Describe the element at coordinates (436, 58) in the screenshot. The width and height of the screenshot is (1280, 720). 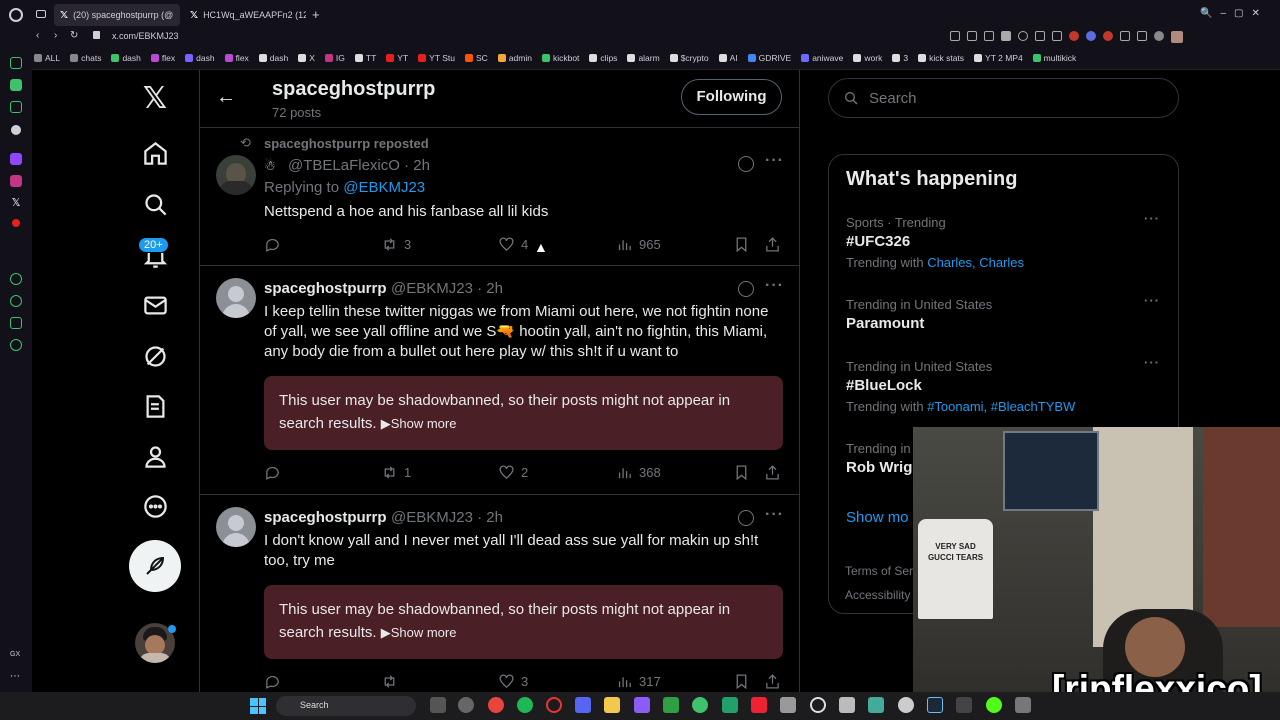
I see `bookmark-item: YT Stu` at that location.